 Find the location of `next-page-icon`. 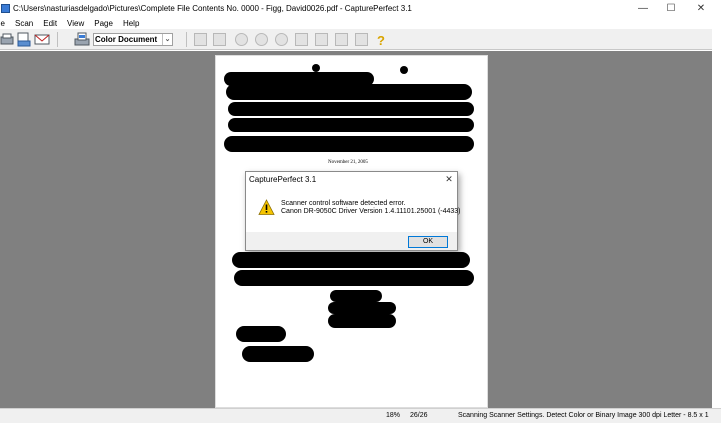

next-page-icon is located at coordinates (341, 39).